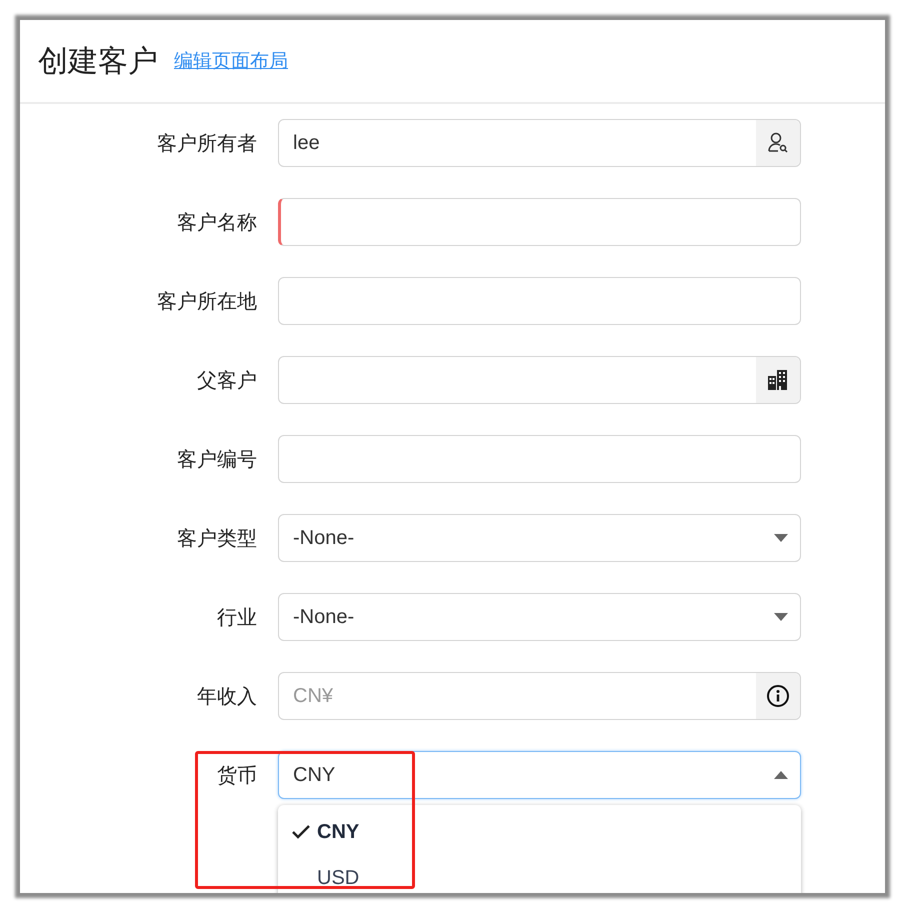  What do you see at coordinates (301, 832) in the screenshot?
I see `check-icon` at bounding box center [301, 832].